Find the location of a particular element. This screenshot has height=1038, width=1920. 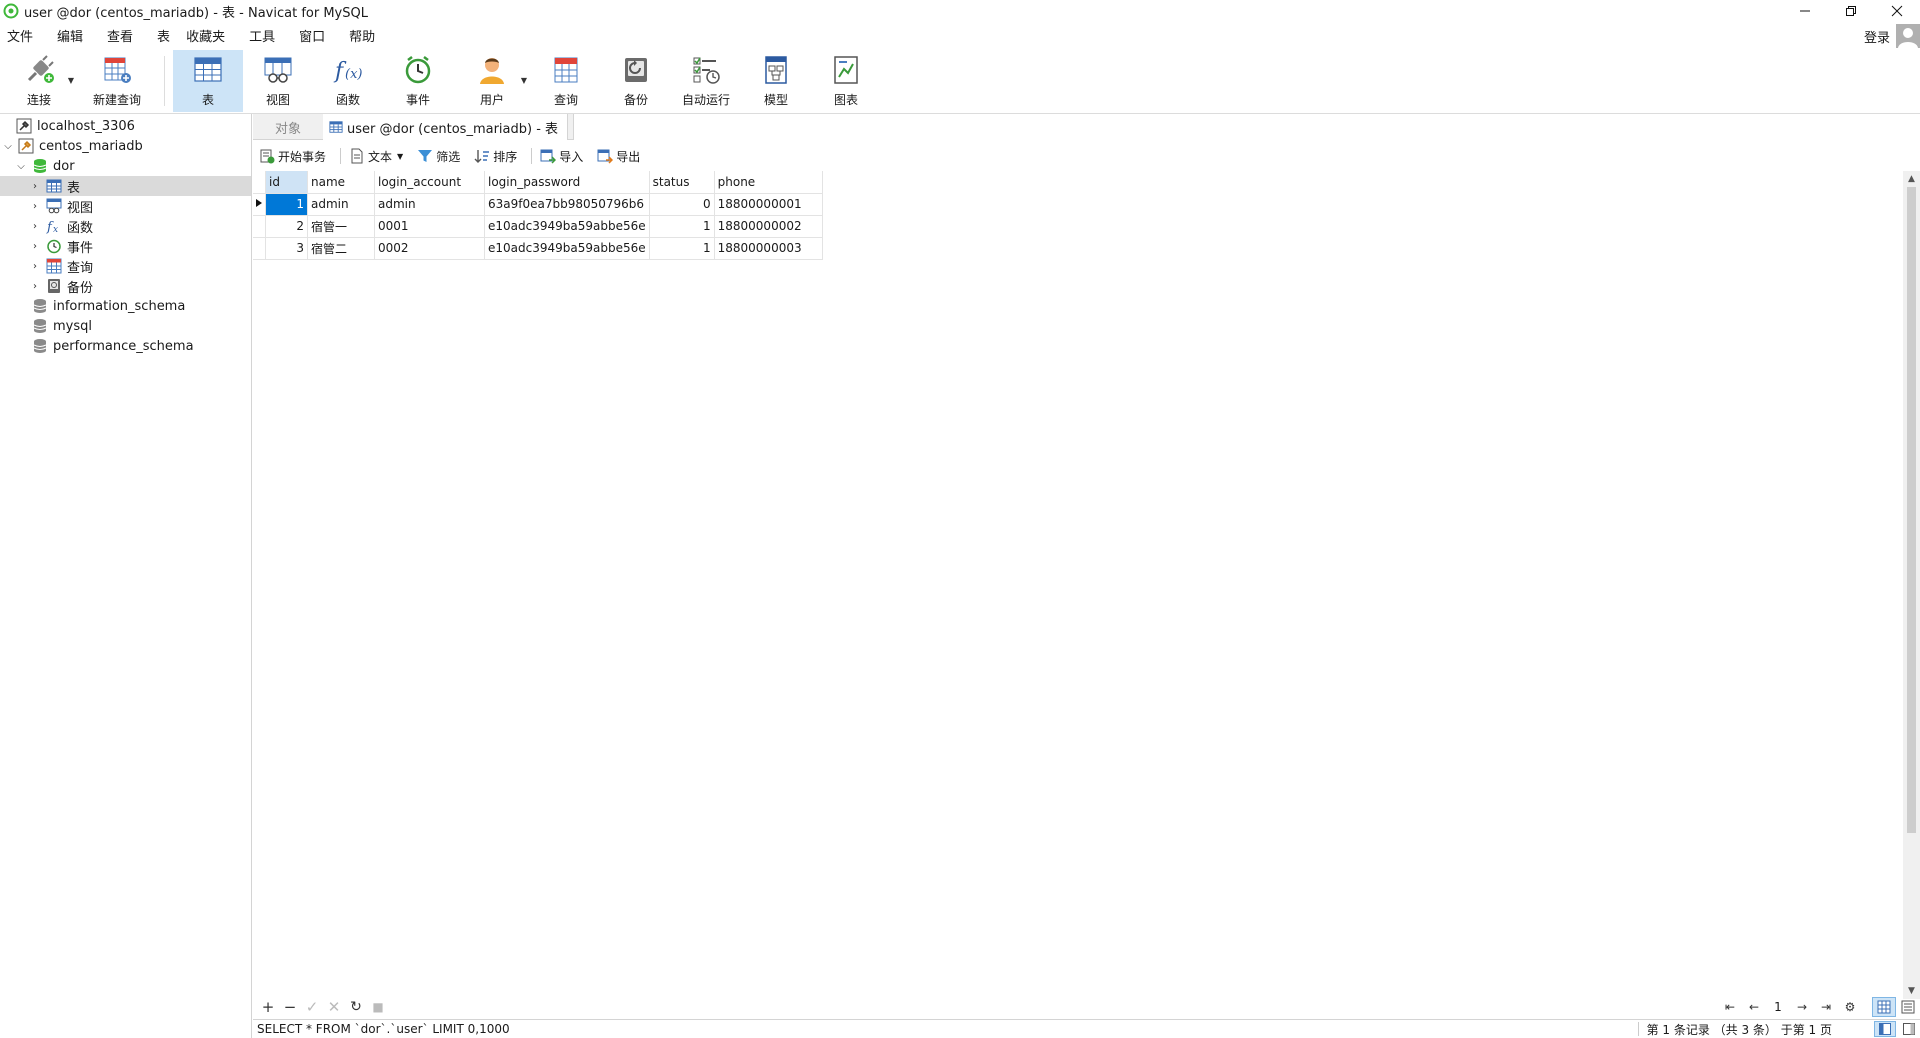

tree-item-localhost: localhost_3306 is located at coordinates (125, 126).